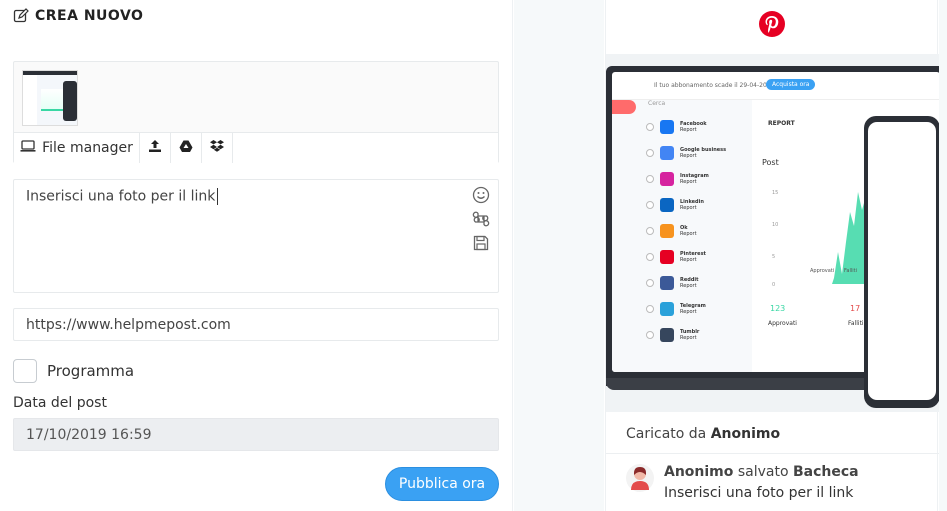 This screenshot has height=511, width=947. Describe the element at coordinates (481, 243) in the screenshot. I see `save-icon` at that location.